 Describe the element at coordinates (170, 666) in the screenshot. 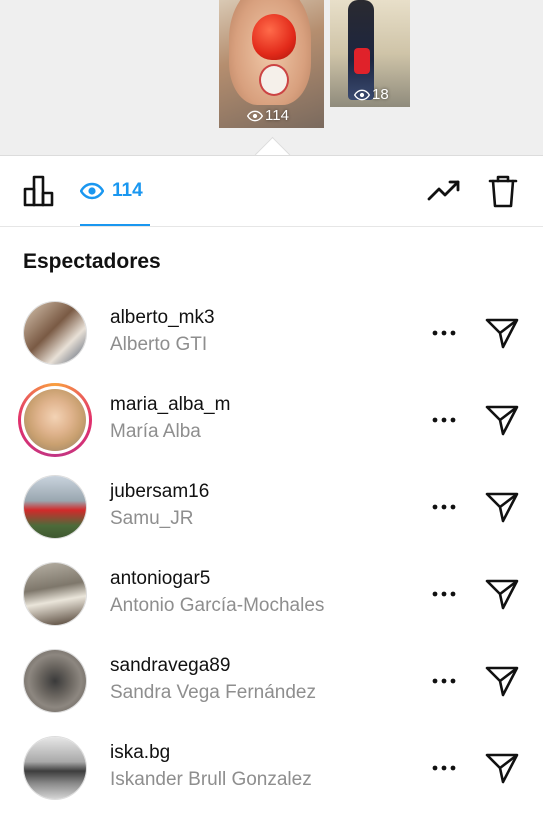

I see `username: sandravega89` at that location.